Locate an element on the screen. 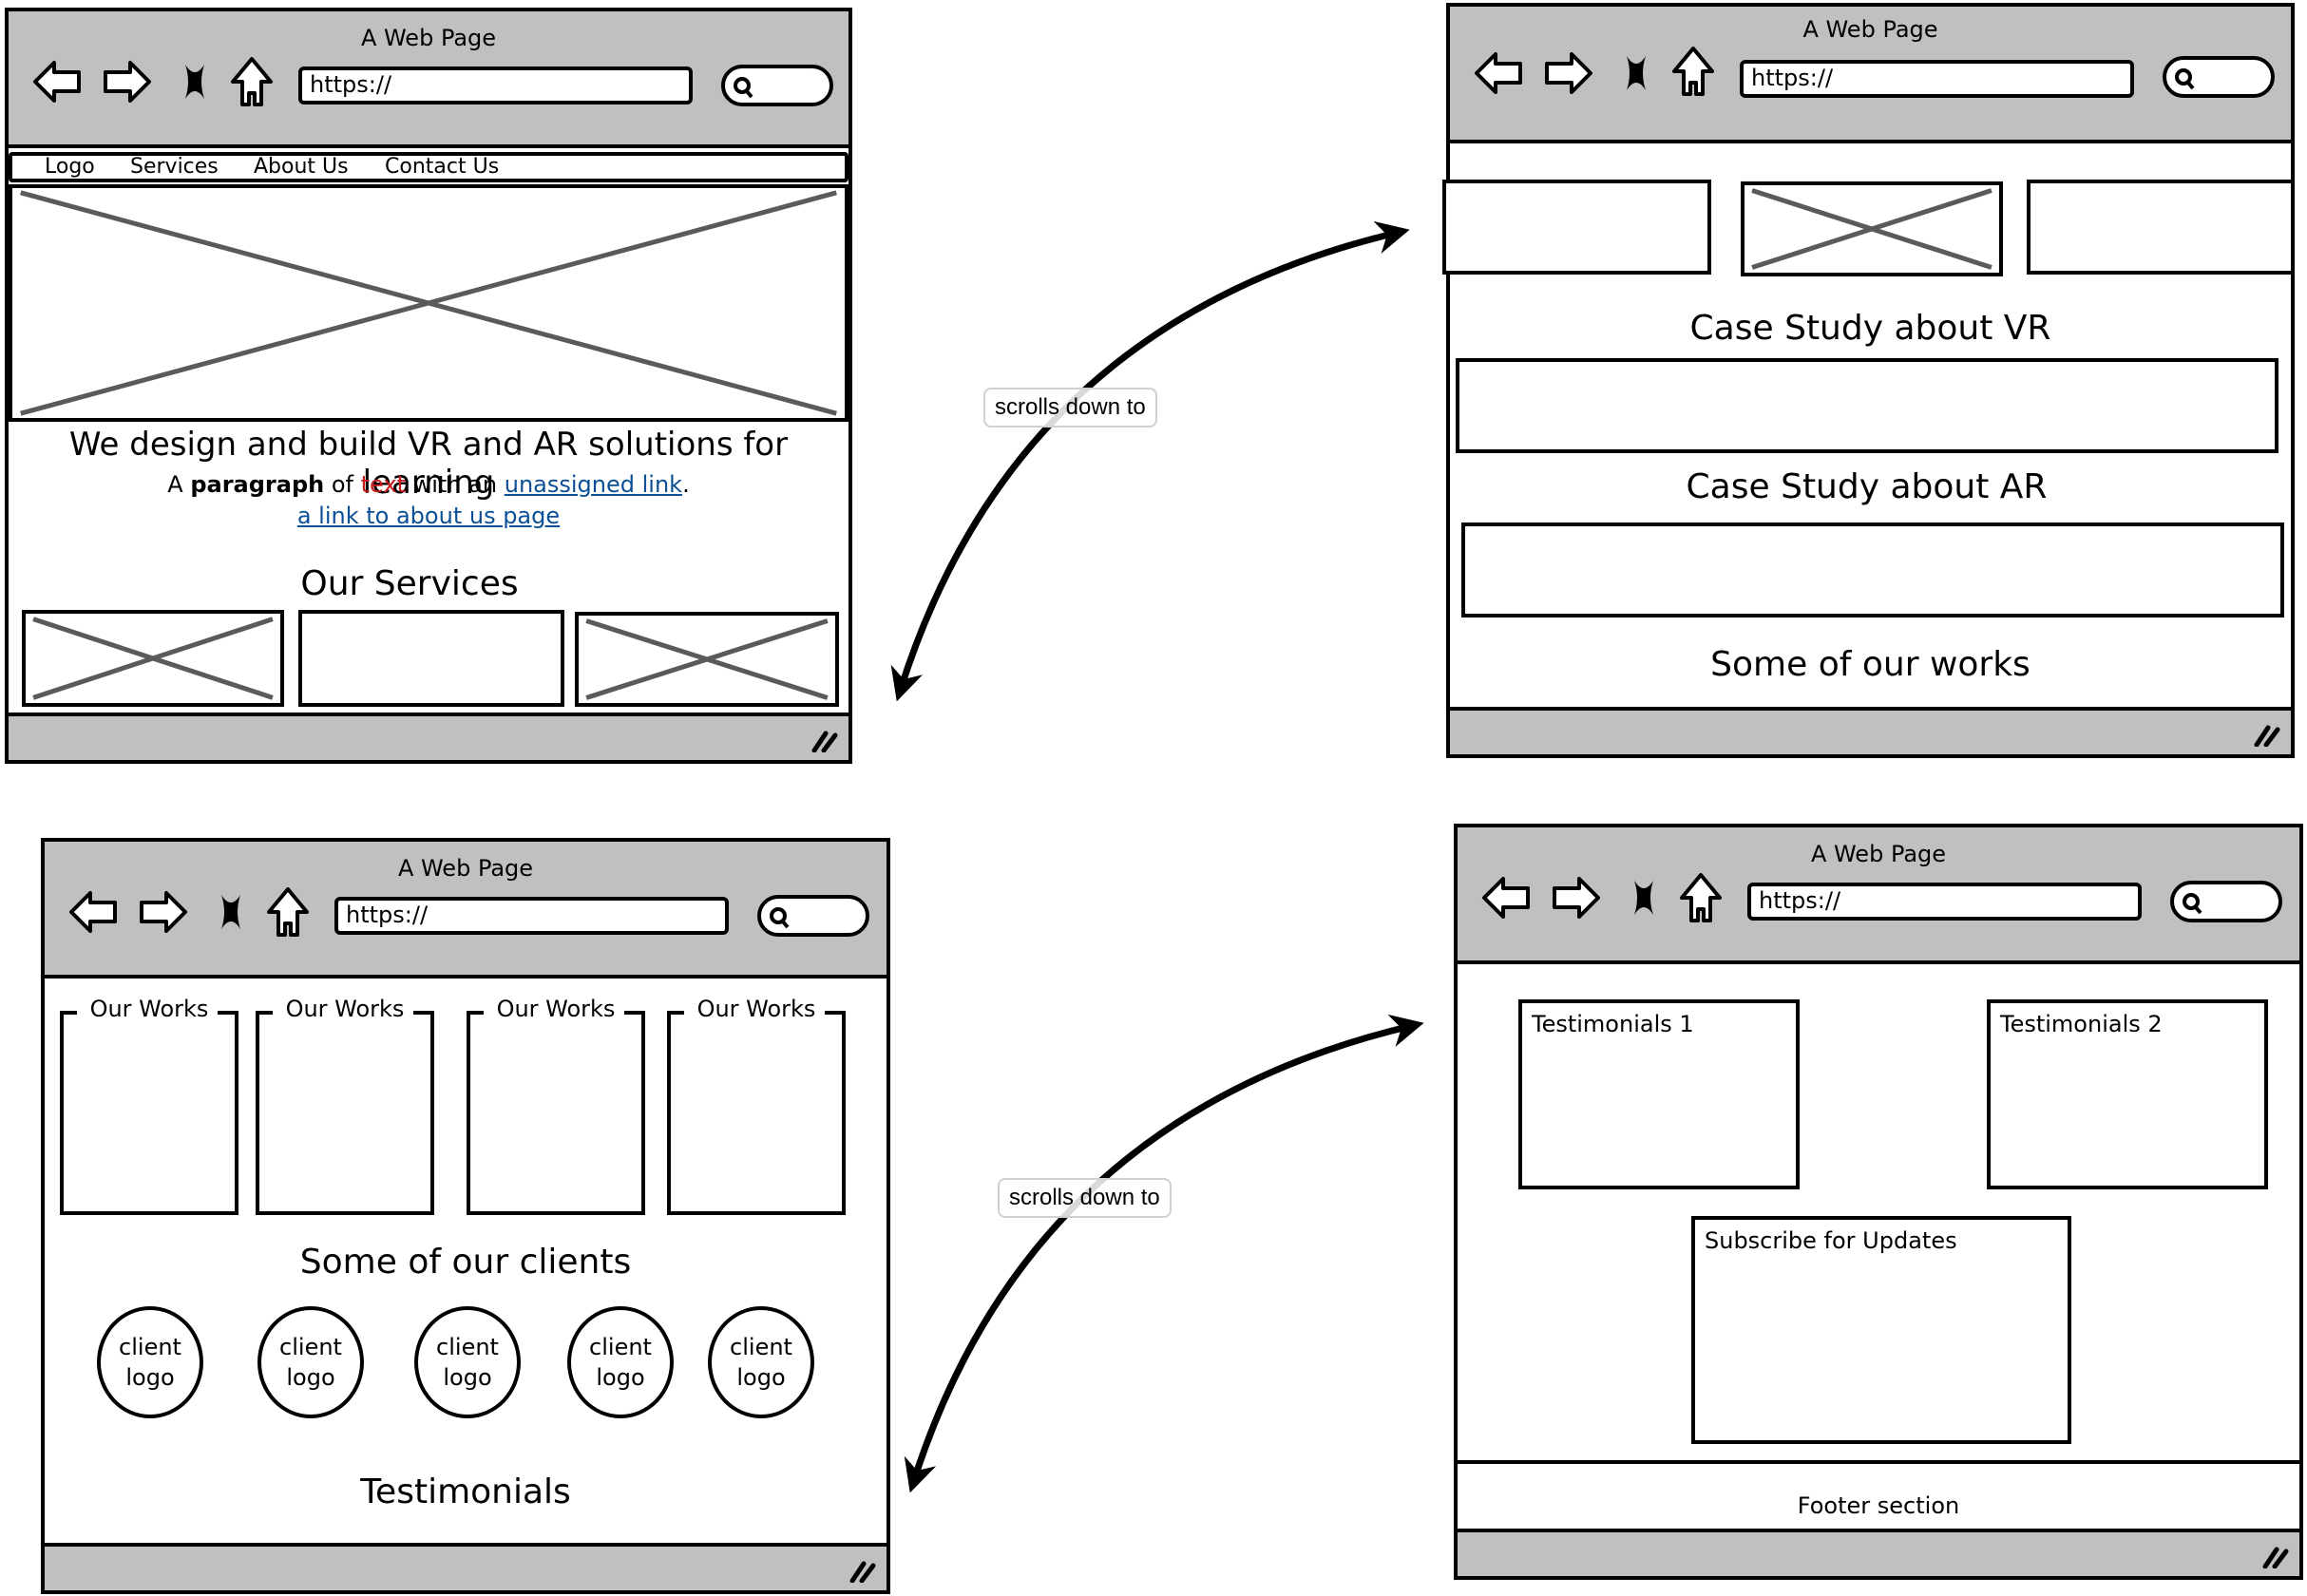 The height and width of the screenshot is (1596, 2307). unassigned-link: unassigned link is located at coordinates (593, 484).